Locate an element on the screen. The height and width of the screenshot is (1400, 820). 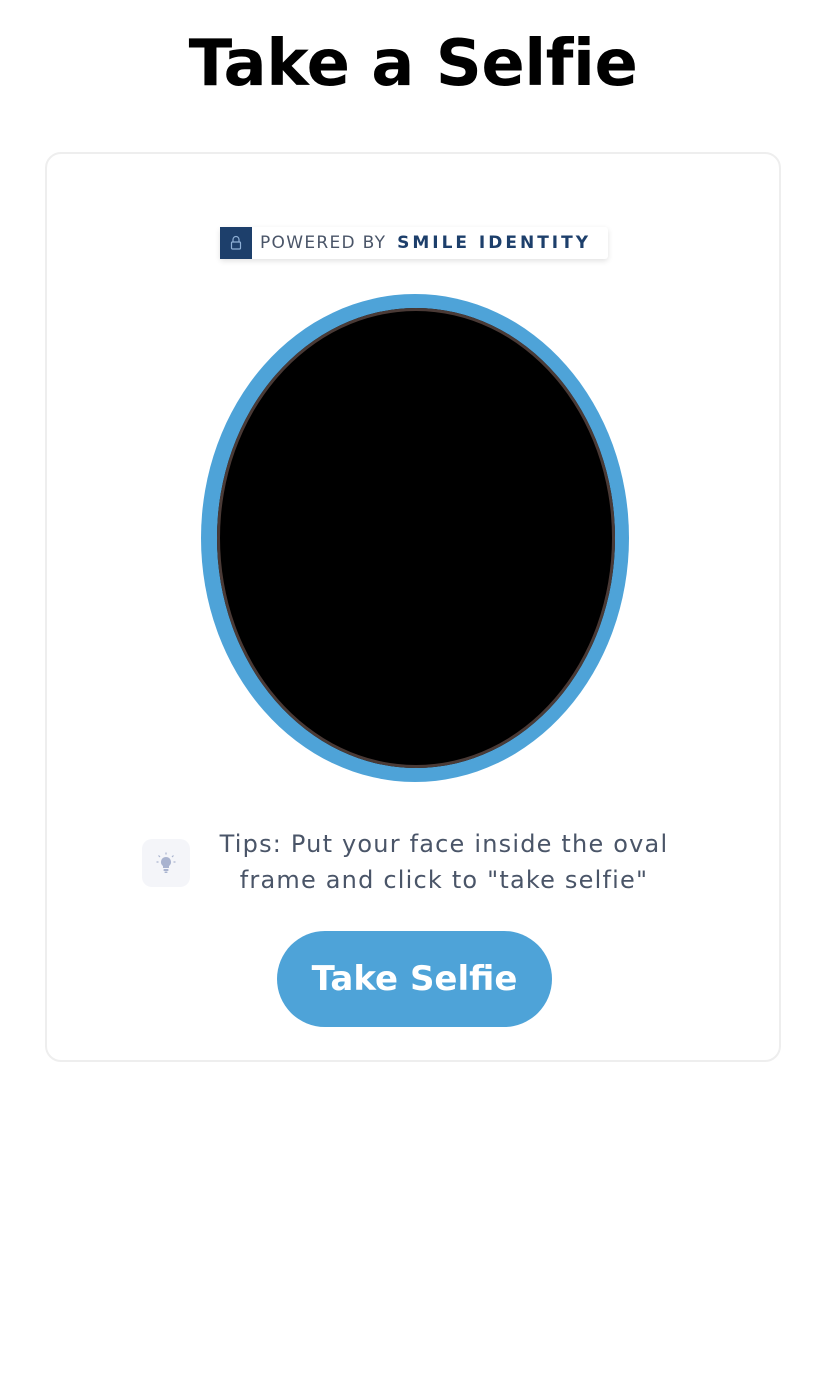
badge-prefix: POWERED BY is located at coordinates (323, 243).